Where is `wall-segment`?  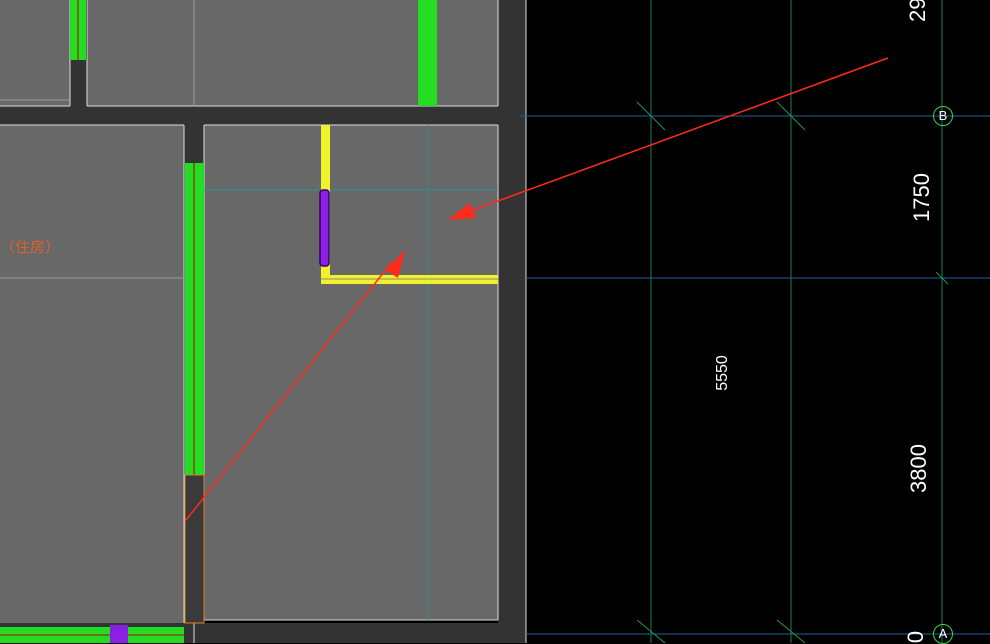 wall-segment is located at coordinates (427, 53).